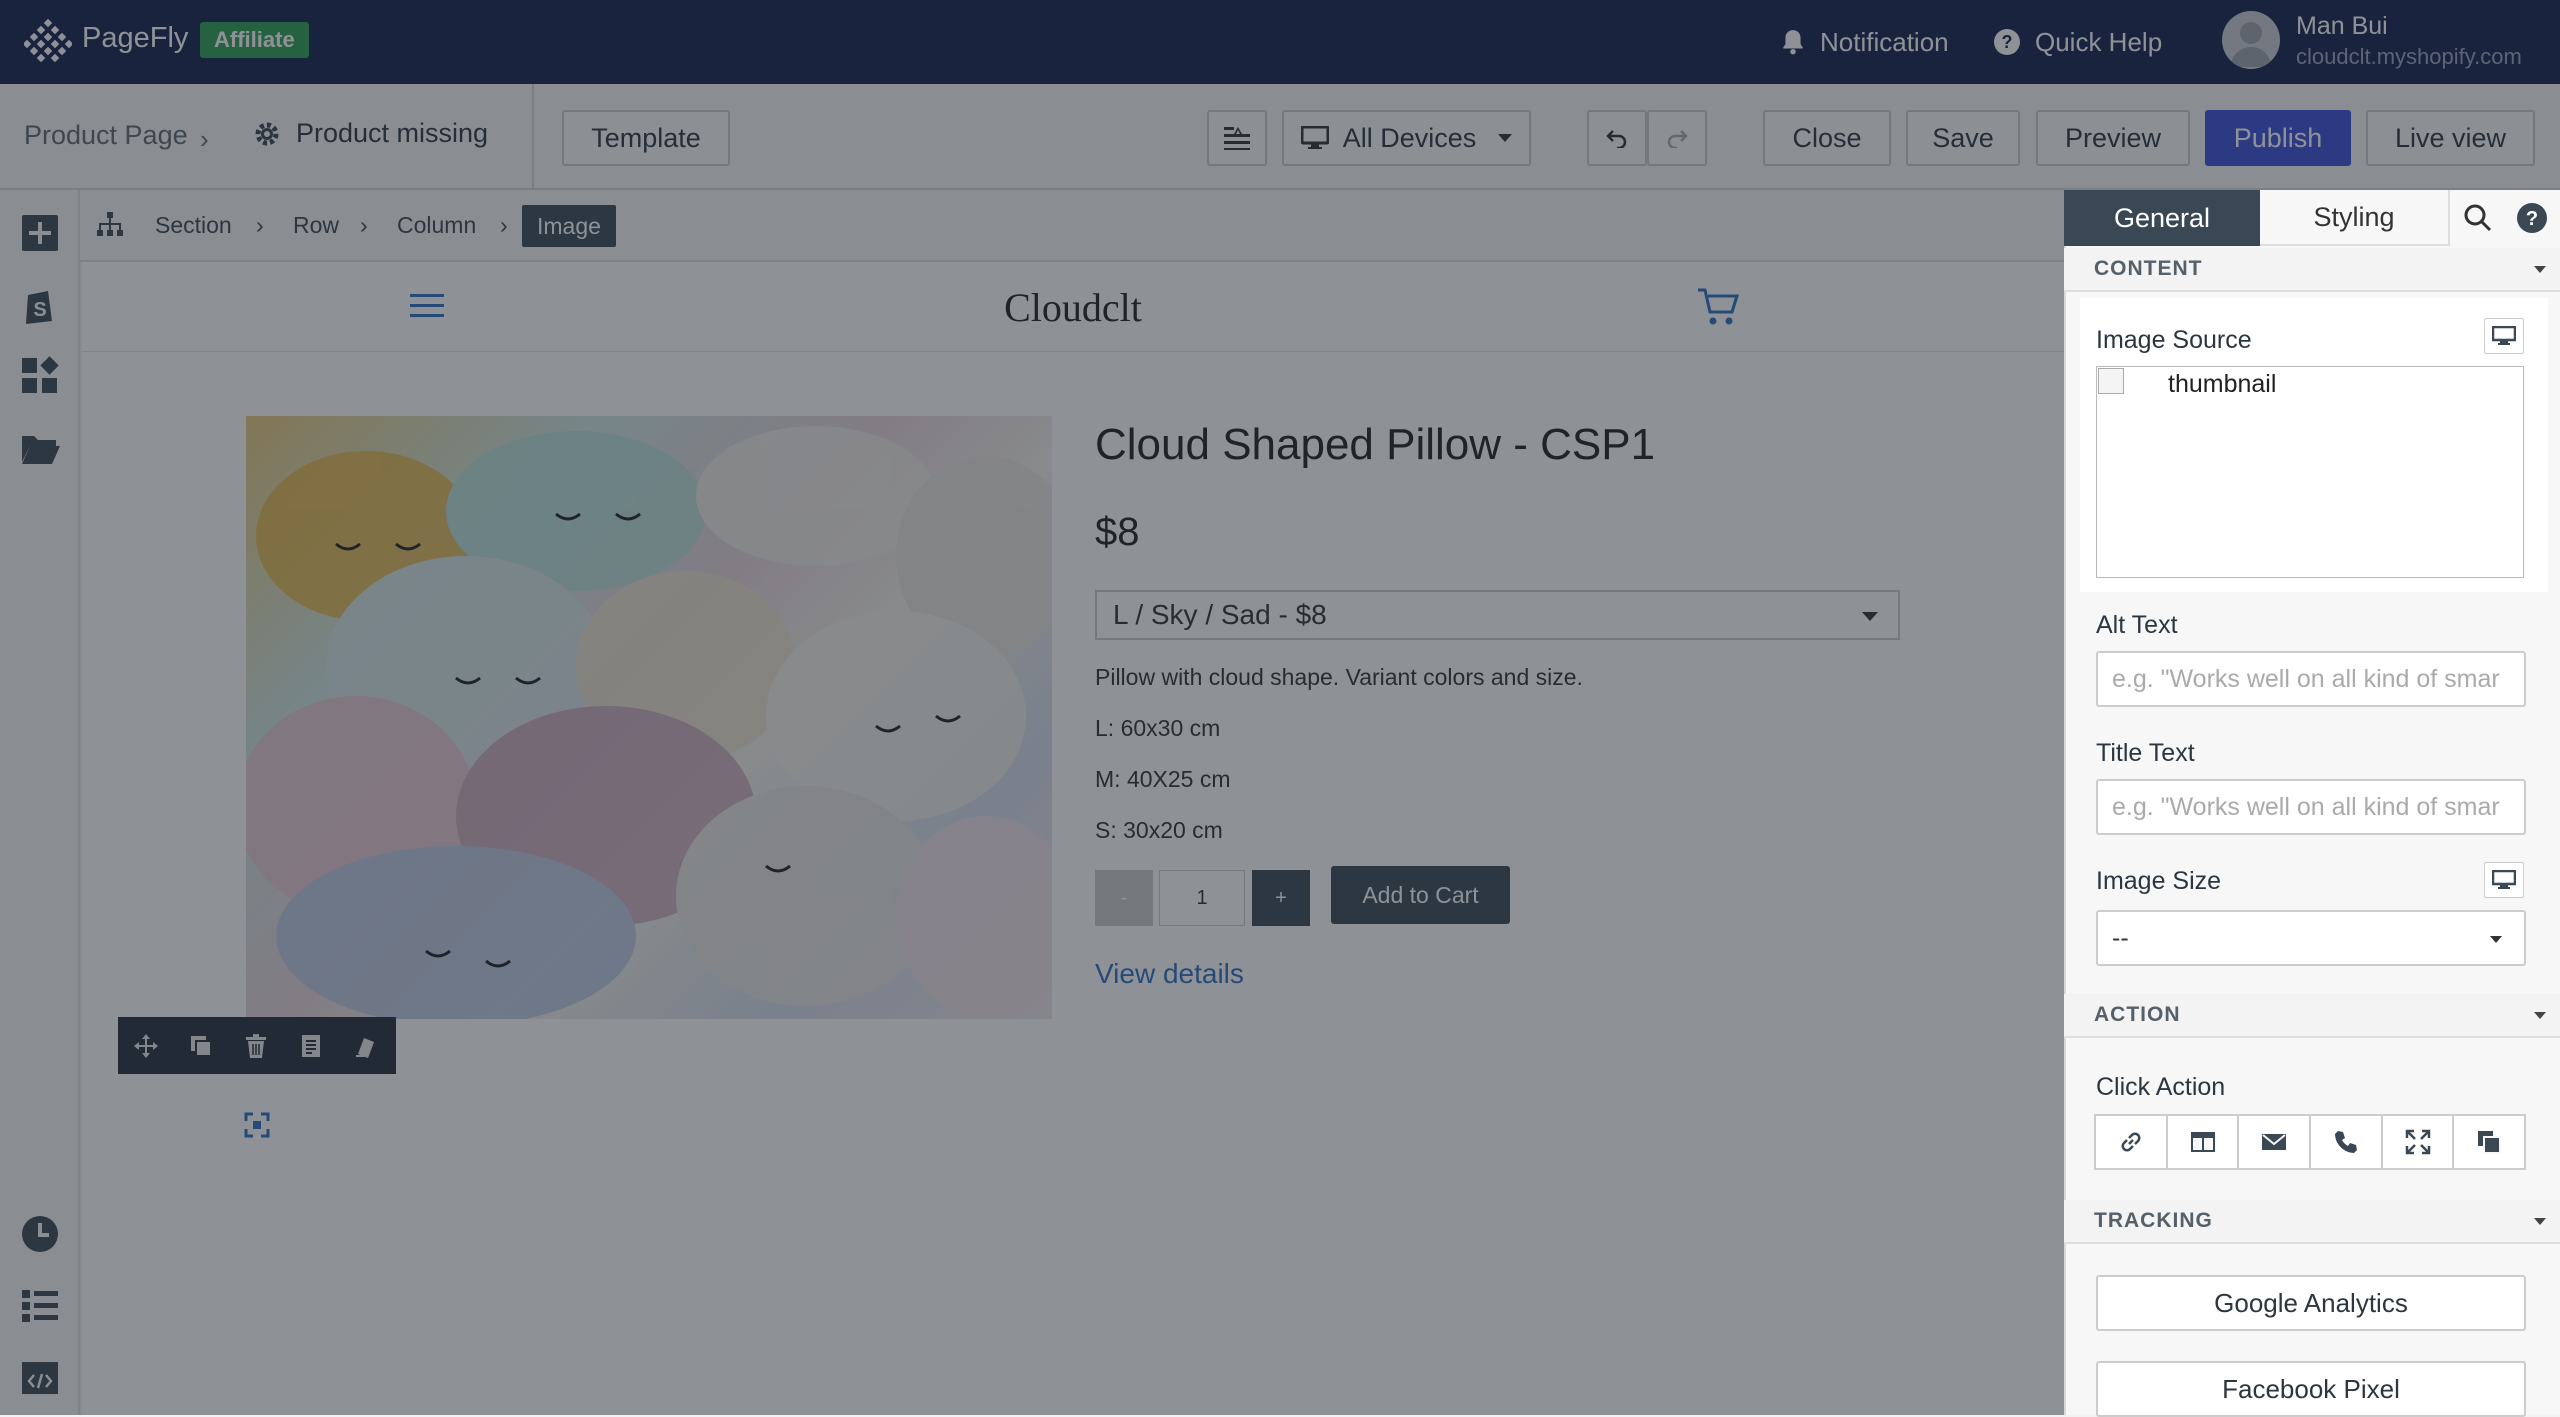  I want to click on click-action-group, so click(2310, 1142).